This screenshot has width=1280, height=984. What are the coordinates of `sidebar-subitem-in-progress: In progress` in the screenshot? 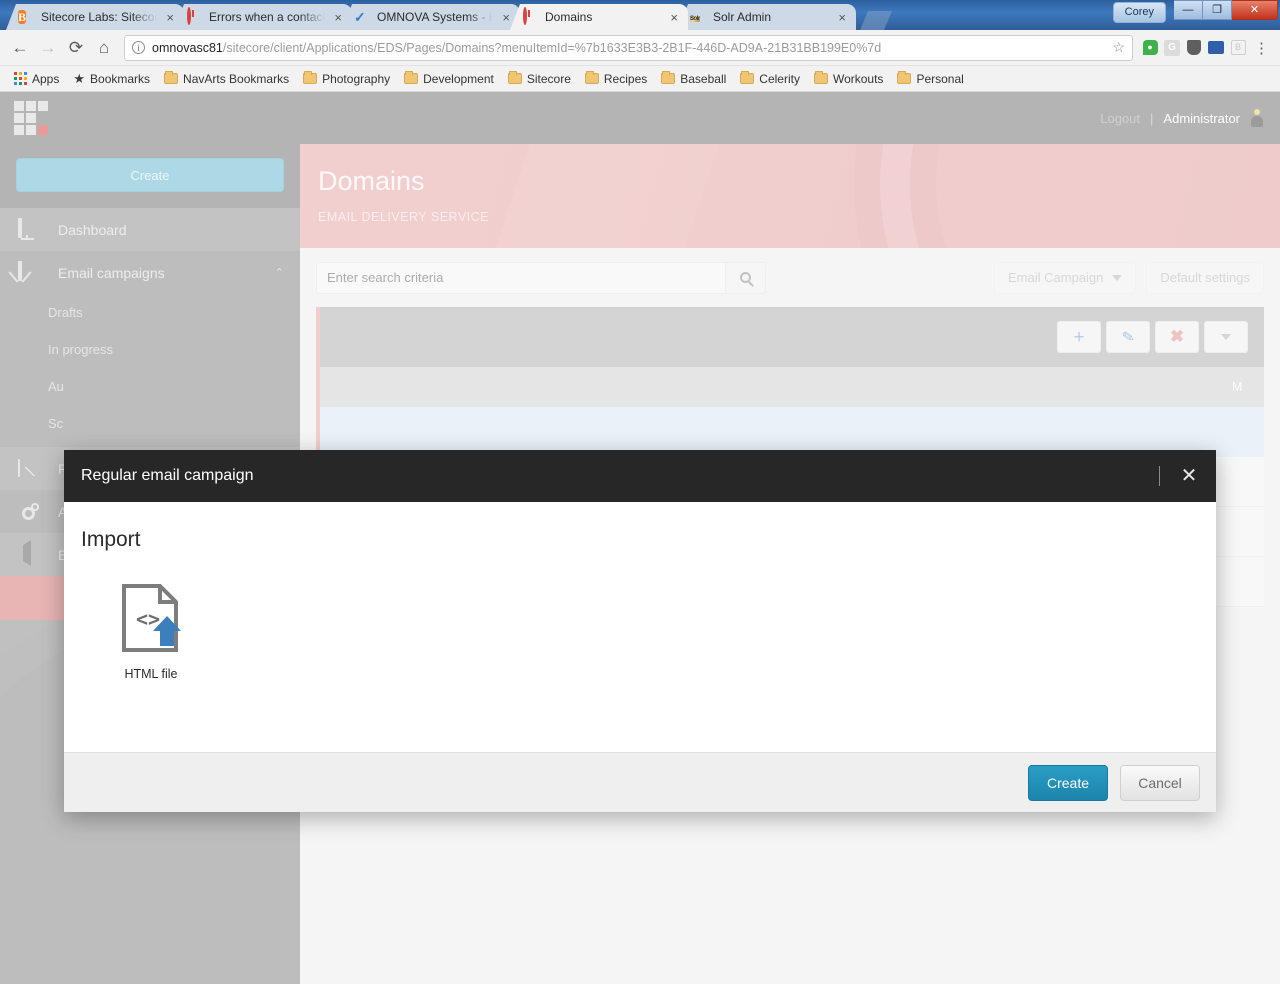 It's located at (150, 349).